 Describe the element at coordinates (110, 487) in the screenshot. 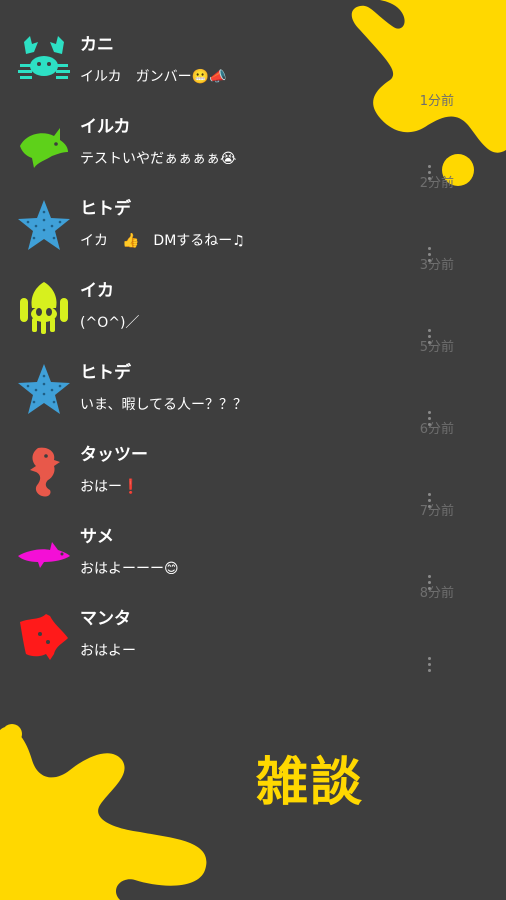

I see `message-preview: おはー❗` at that location.